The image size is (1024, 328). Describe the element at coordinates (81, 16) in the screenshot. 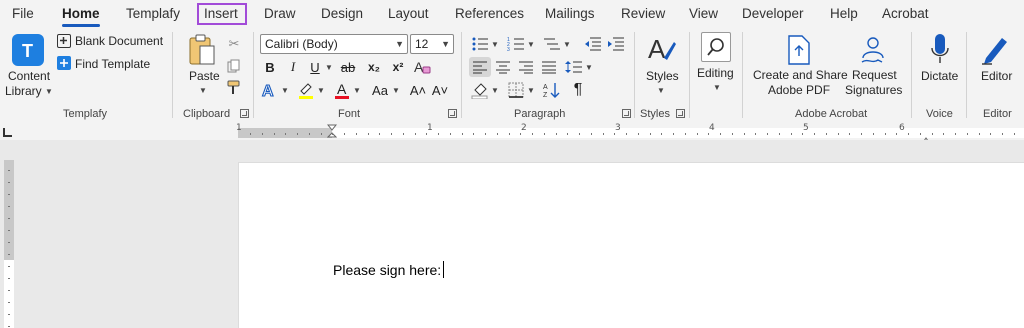

I see `tab-home: Home` at that location.